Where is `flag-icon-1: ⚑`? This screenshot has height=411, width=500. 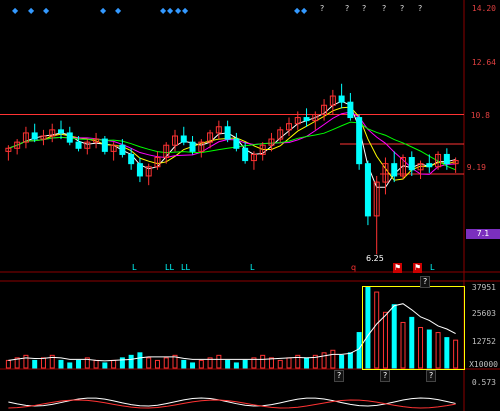
flag-icon-1: ⚑ is located at coordinates (398, 268).